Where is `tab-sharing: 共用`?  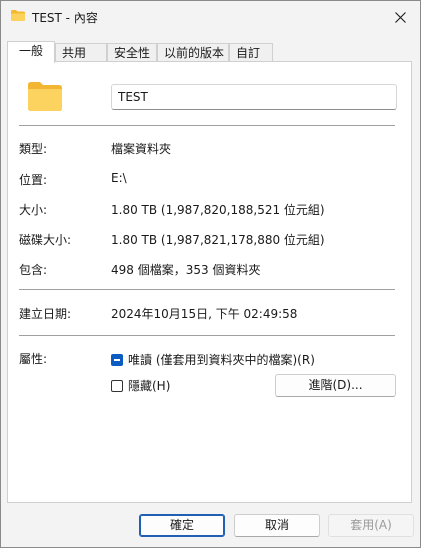 tab-sharing: 共用 is located at coordinates (81, 52).